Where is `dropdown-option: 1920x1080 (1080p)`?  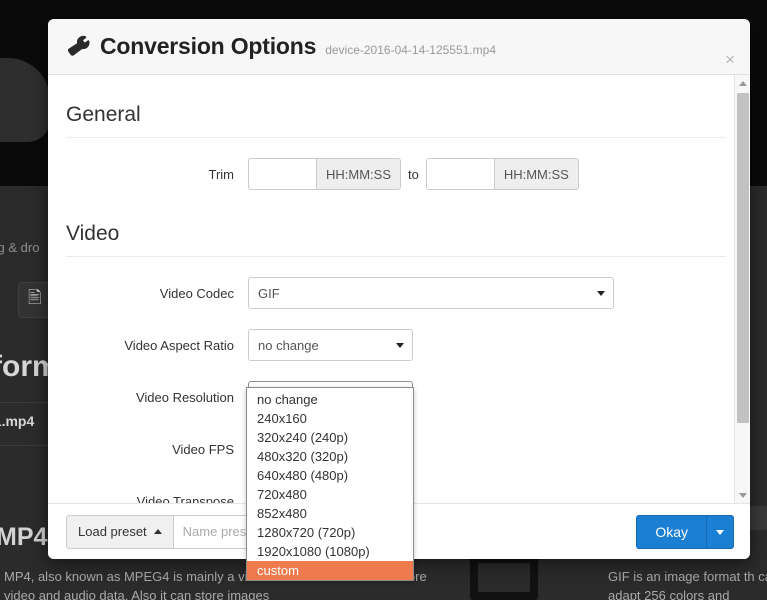
dropdown-option: 1920x1080 (1080p) is located at coordinates (330, 551).